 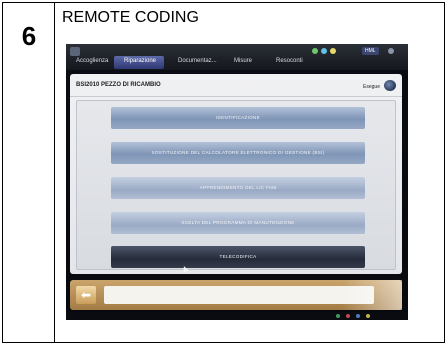 What do you see at coordinates (75, 51) in the screenshot?
I see `home-icon` at bounding box center [75, 51].